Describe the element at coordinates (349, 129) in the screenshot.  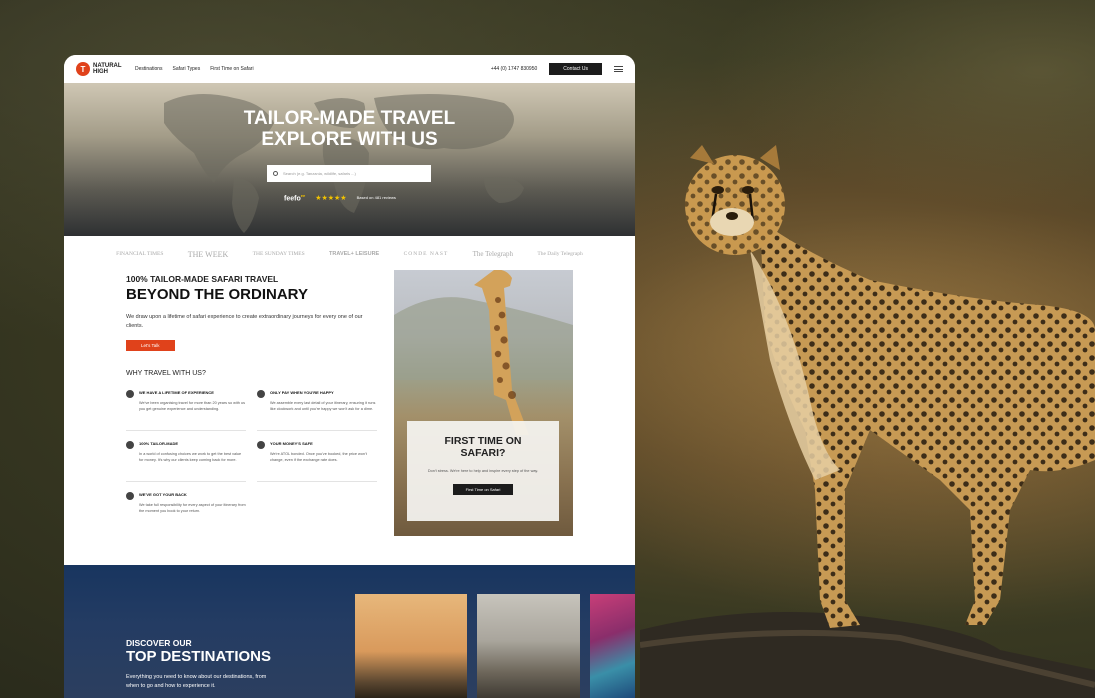
I see `hero-title: TAILOR-MADE TRAVEL EXPLORE WITH US` at that location.